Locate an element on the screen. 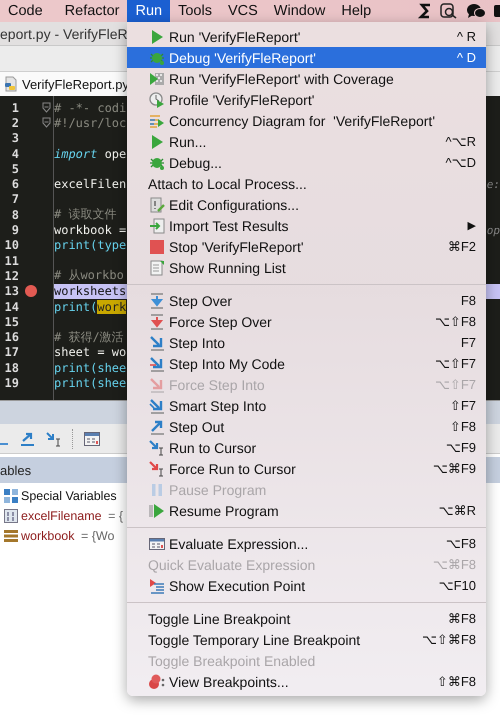  shortcut-label: ⌘F2 is located at coordinates (462, 246).